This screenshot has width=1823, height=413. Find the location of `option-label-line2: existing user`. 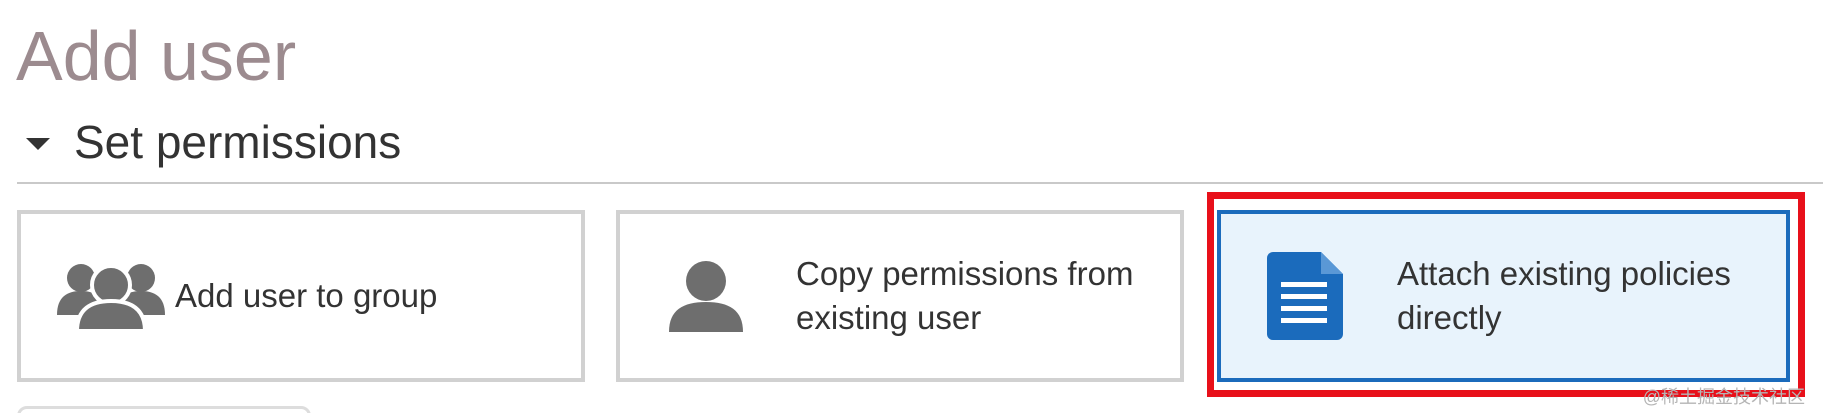

option-label-line2: existing user is located at coordinates (889, 317).